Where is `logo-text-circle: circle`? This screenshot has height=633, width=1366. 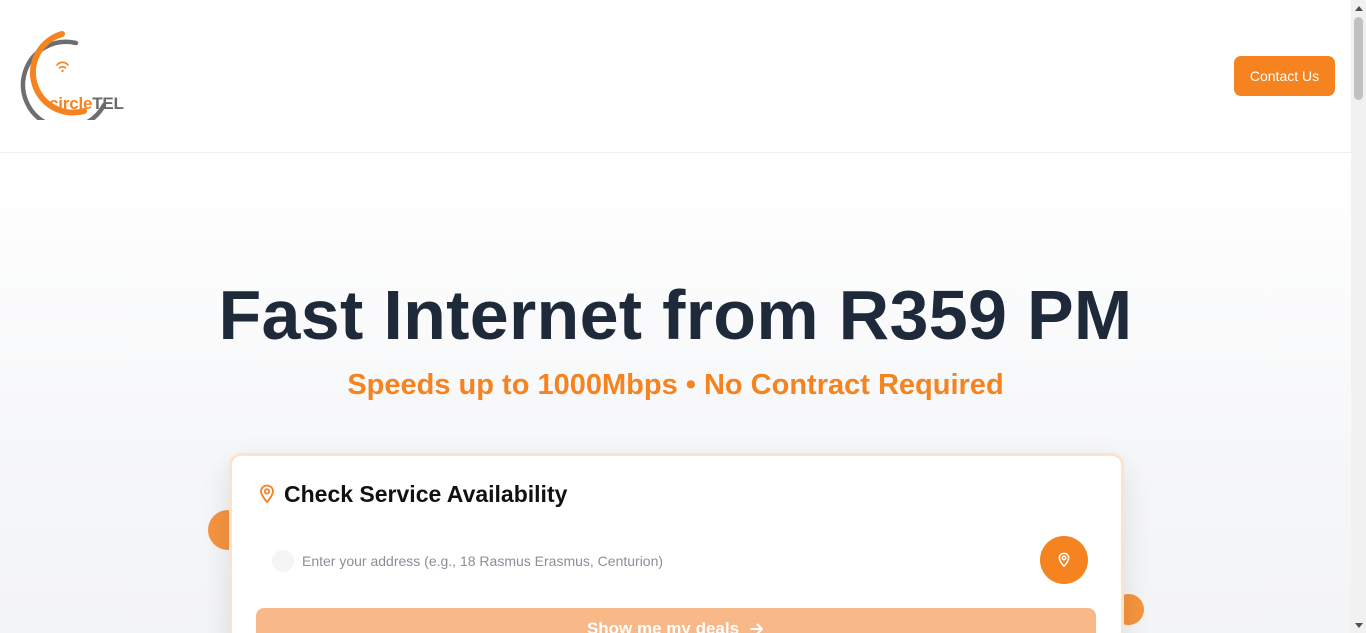 logo-text-circle: circle is located at coordinates (71, 103).